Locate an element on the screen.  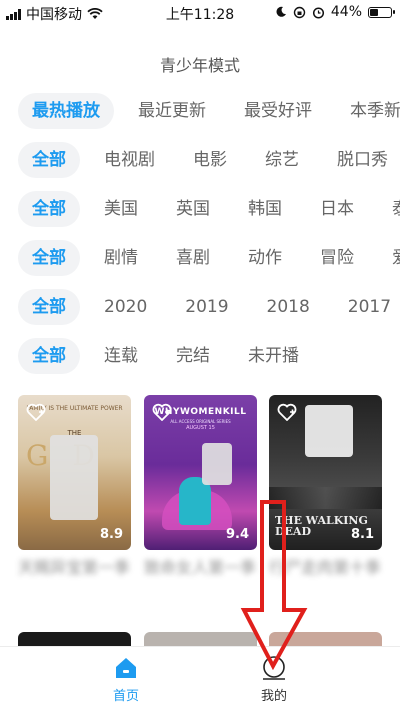
category-chip-all: 全部 is located at coordinates (49, 160).